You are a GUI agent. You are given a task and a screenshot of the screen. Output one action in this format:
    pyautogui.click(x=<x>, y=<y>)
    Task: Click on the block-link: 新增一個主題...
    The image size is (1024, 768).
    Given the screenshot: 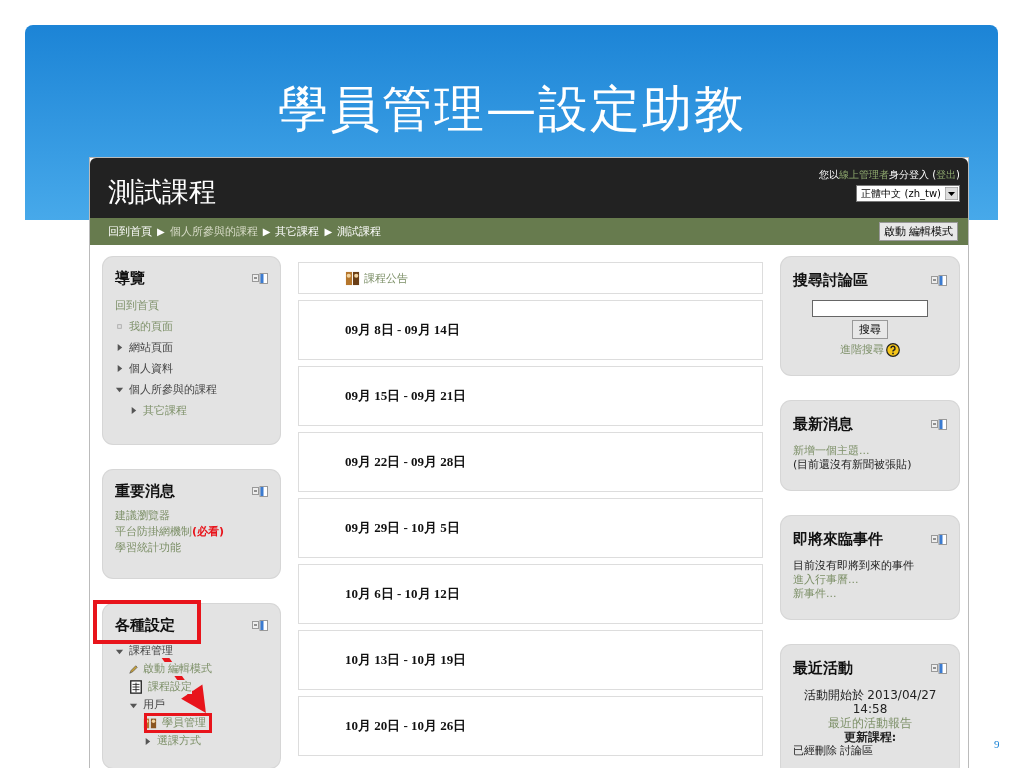 What is the action you would take?
    pyautogui.click(x=870, y=451)
    